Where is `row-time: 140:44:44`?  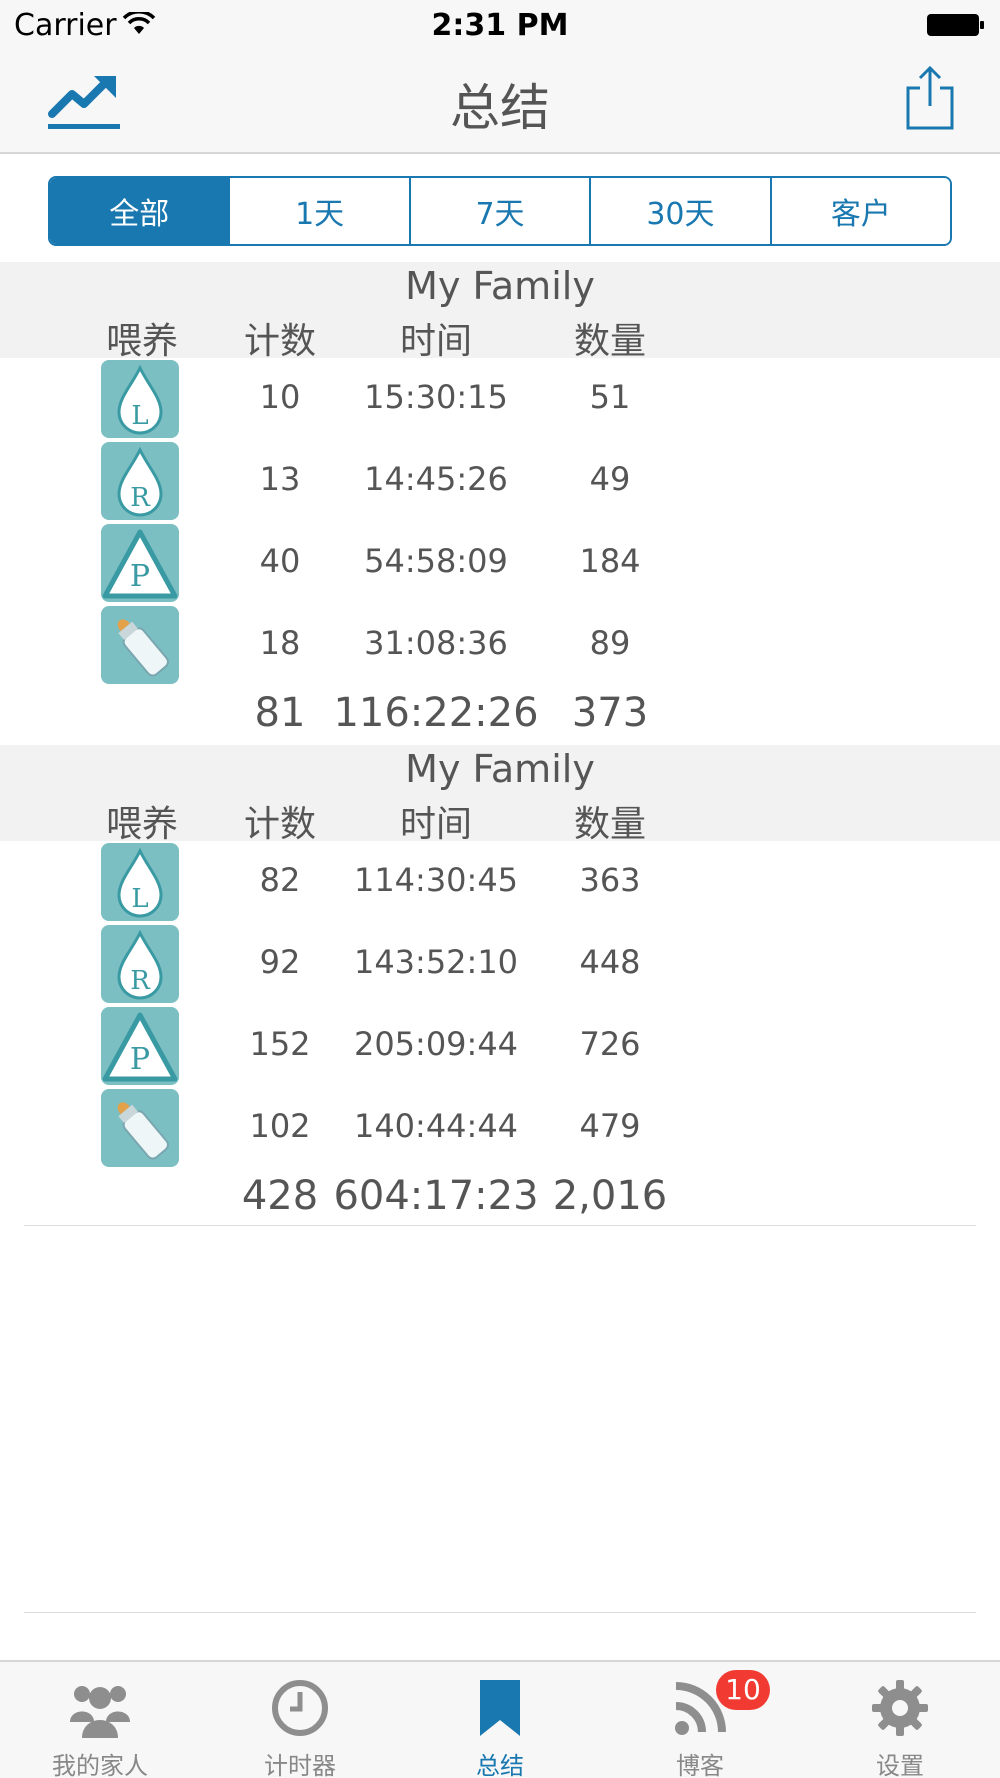 row-time: 140:44:44 is located at coordinates (436, 1126).